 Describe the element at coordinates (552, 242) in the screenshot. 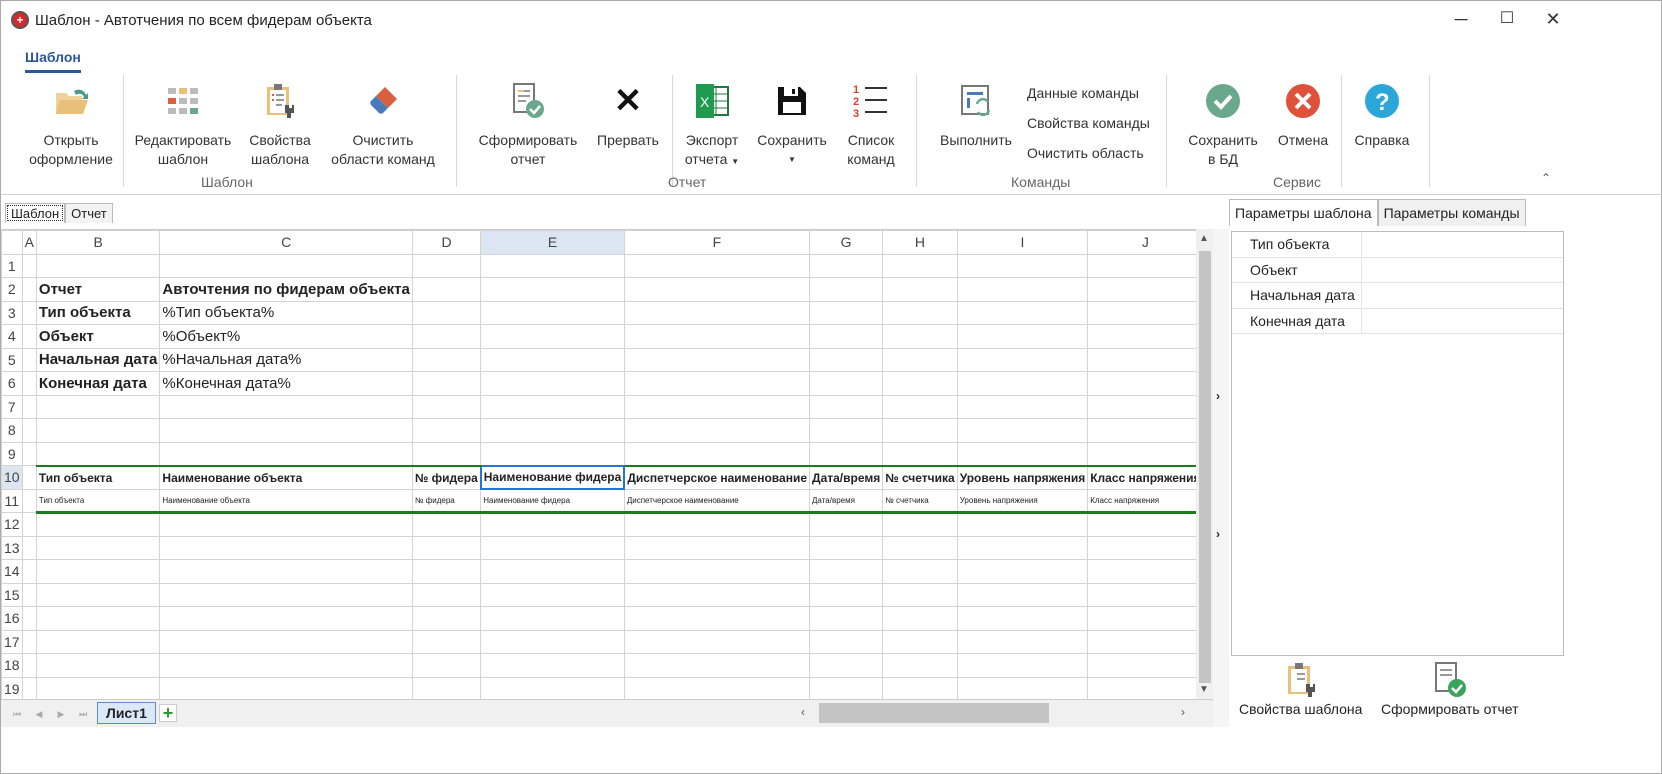

I see `column-header-E: E` at that location.